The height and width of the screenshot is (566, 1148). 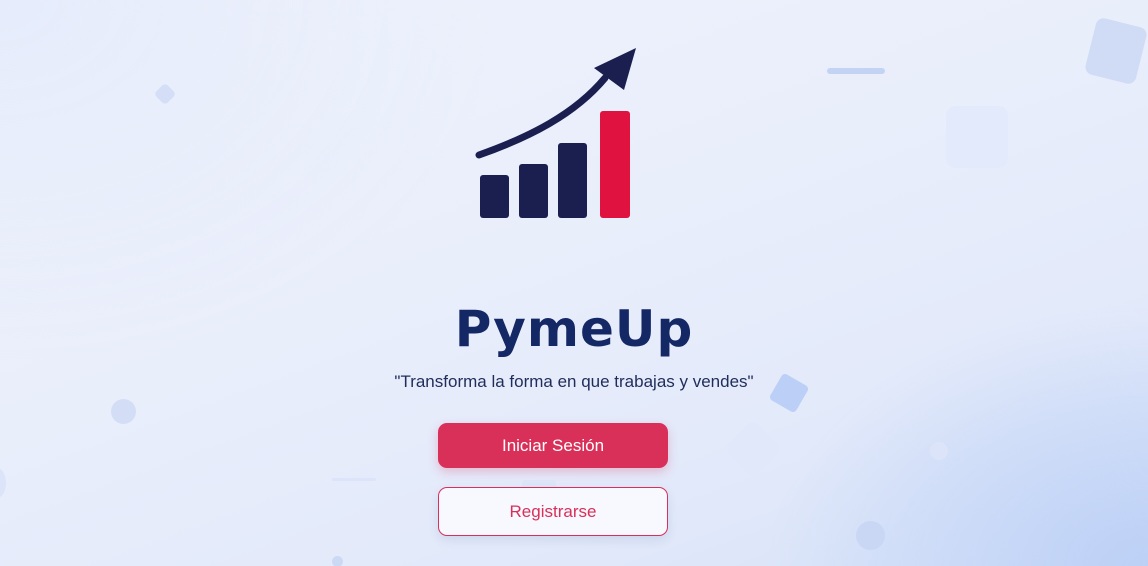 What do you see at coordinates (555, 133) in the screenshot?
I see `growth-chart-logo-icon` at bounding box center [555, 133].